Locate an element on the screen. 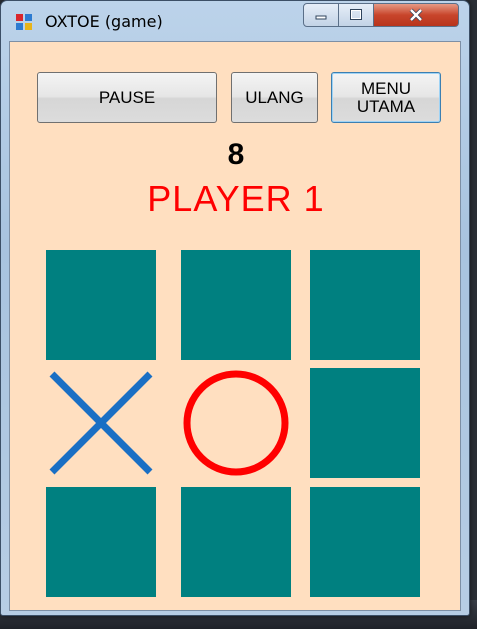 This screenshot has height=629, width=477. title-bar: OXTOE (game) is located at coordinates (235, 21).